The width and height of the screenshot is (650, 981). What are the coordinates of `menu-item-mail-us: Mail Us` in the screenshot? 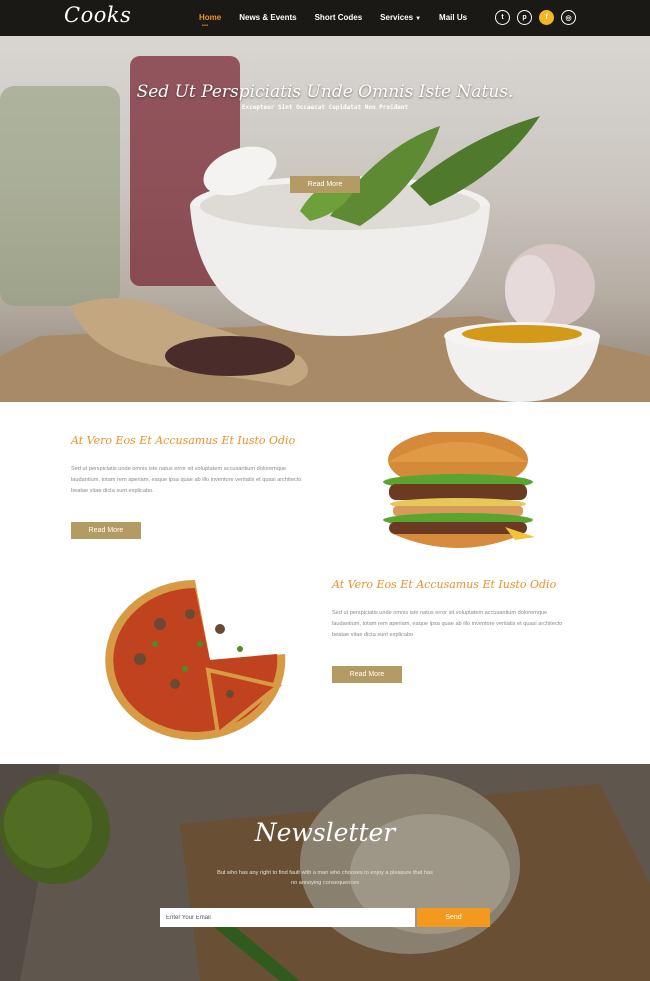 It's located at (453, 17).